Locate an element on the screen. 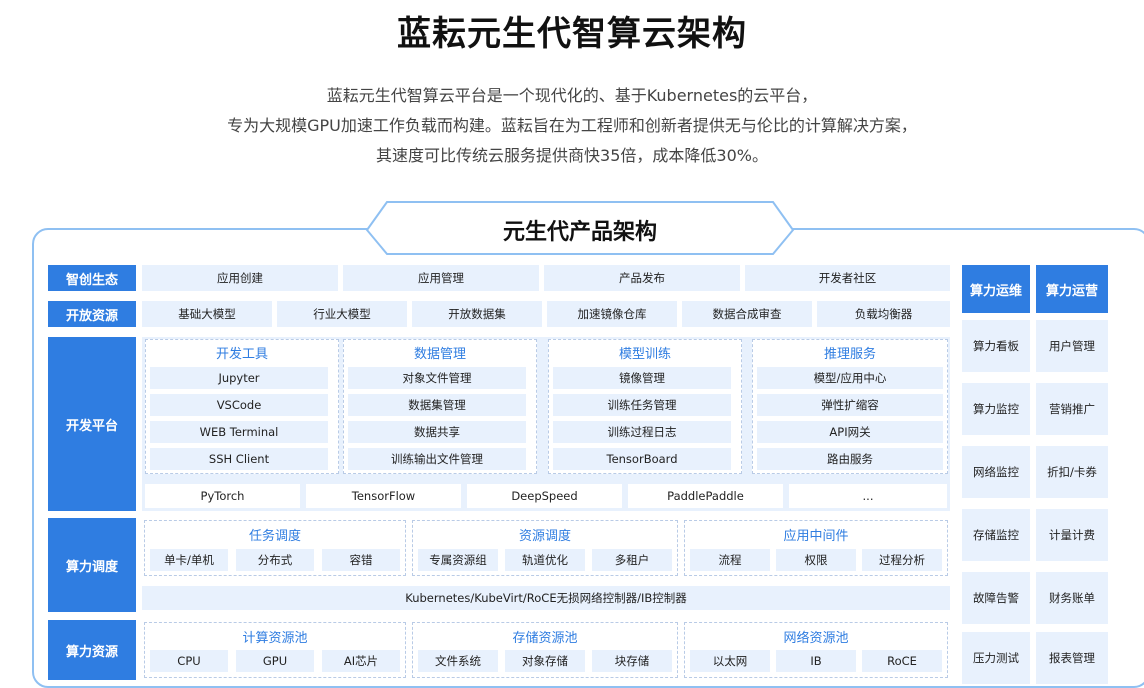 The image size is (1144, 688). resource-item: RoCE is located at coordinates (902, 661).